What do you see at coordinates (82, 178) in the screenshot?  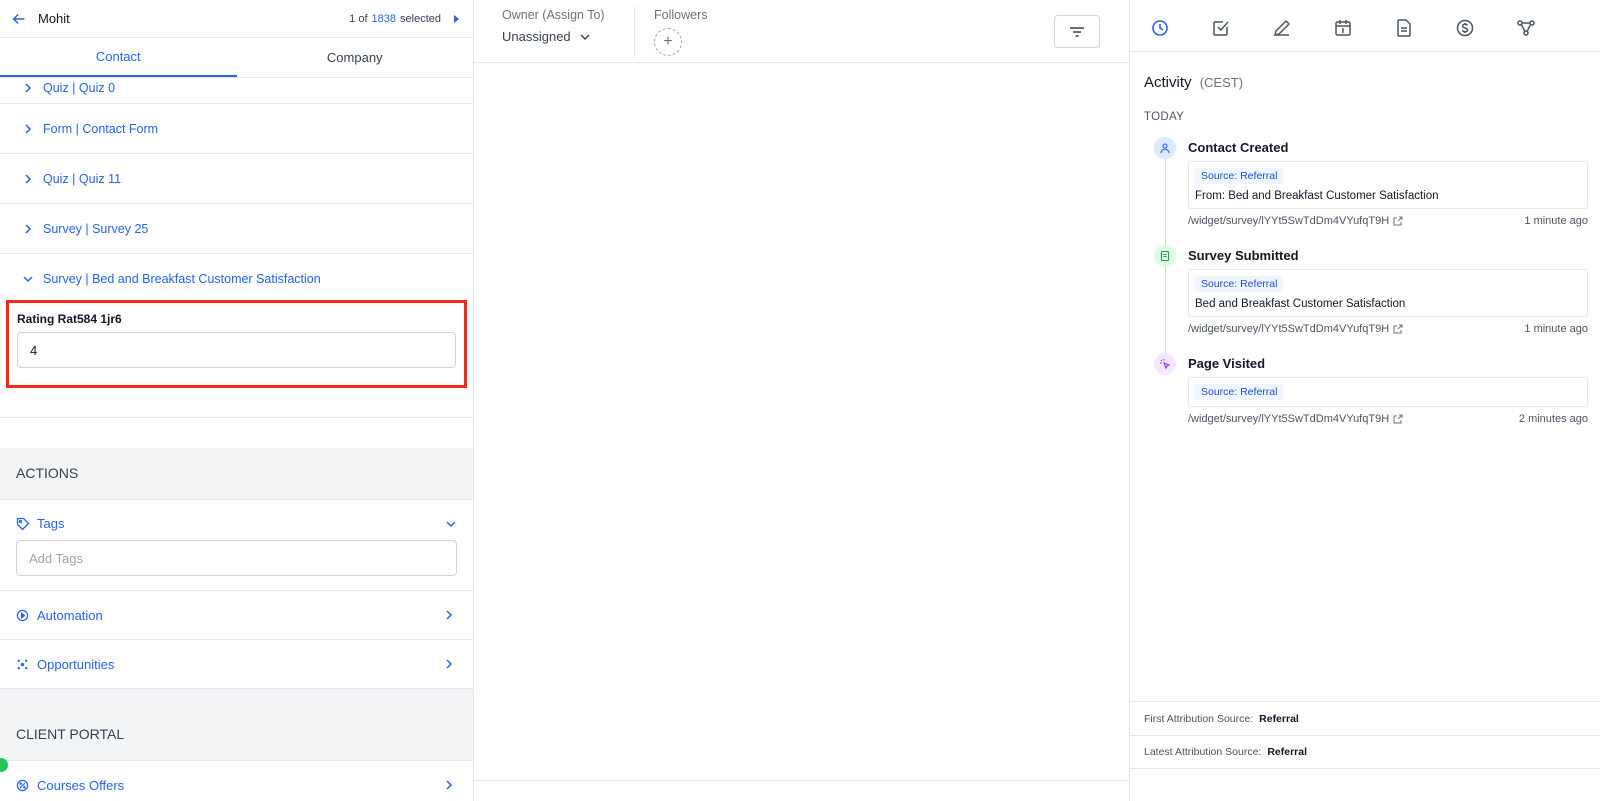 I see `accordion-label: Quiz | Quiz 11` at bounding box center [82, 178].